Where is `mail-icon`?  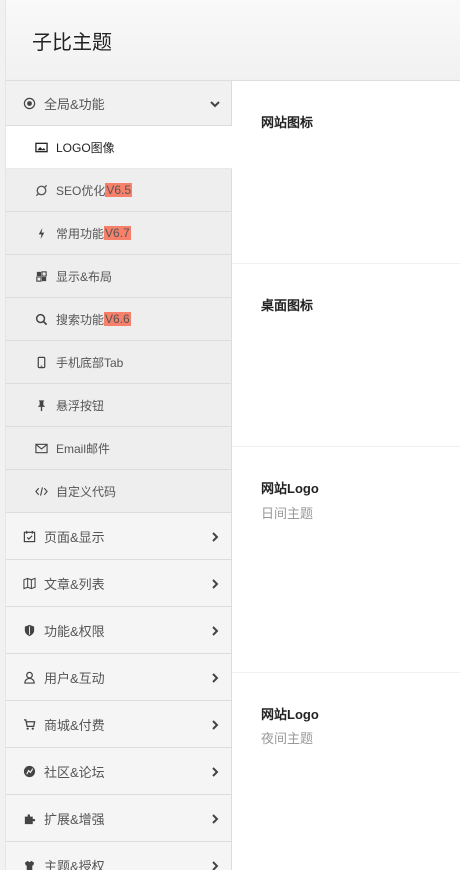 mail-icon is located at coordinates (41, 448).